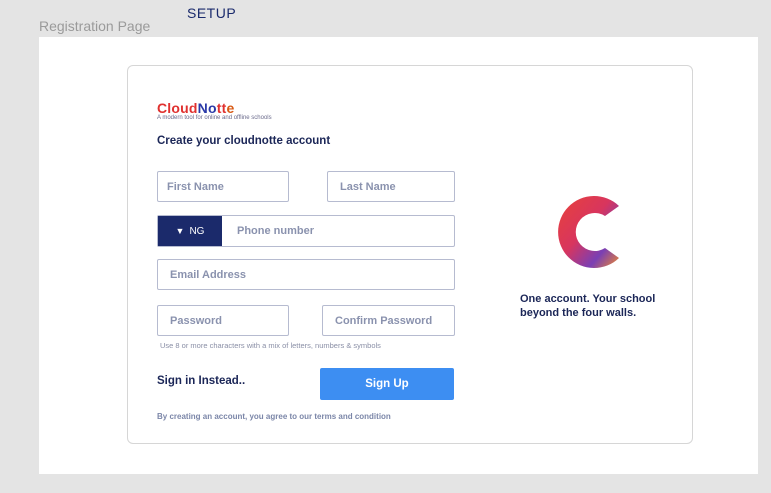 The height and width of the screenshot is (493, 771). I want to click on cloudnotte-c-logo-icon, so click(588, 232).